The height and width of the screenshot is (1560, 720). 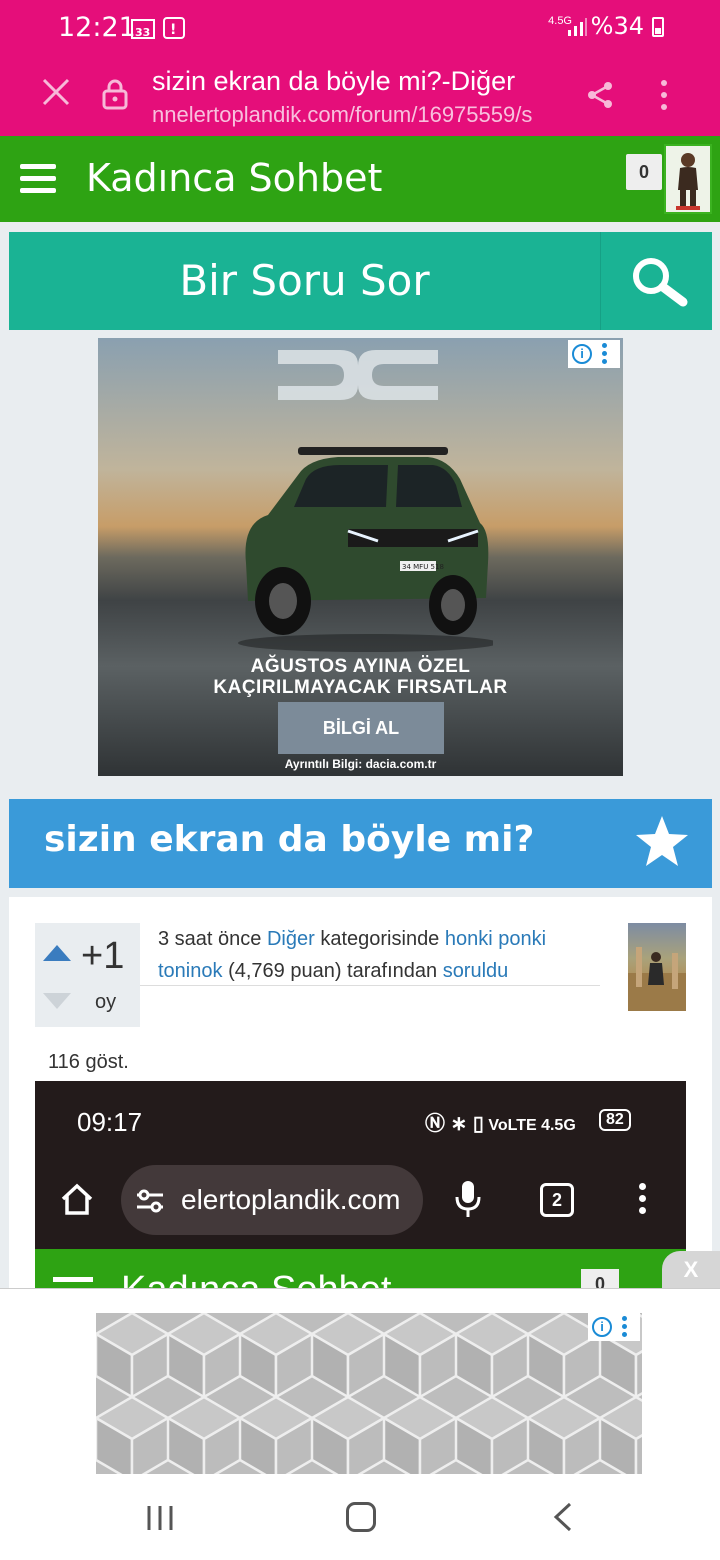 I want to click on sticky-ad: i, so click(x=360, y=1383).